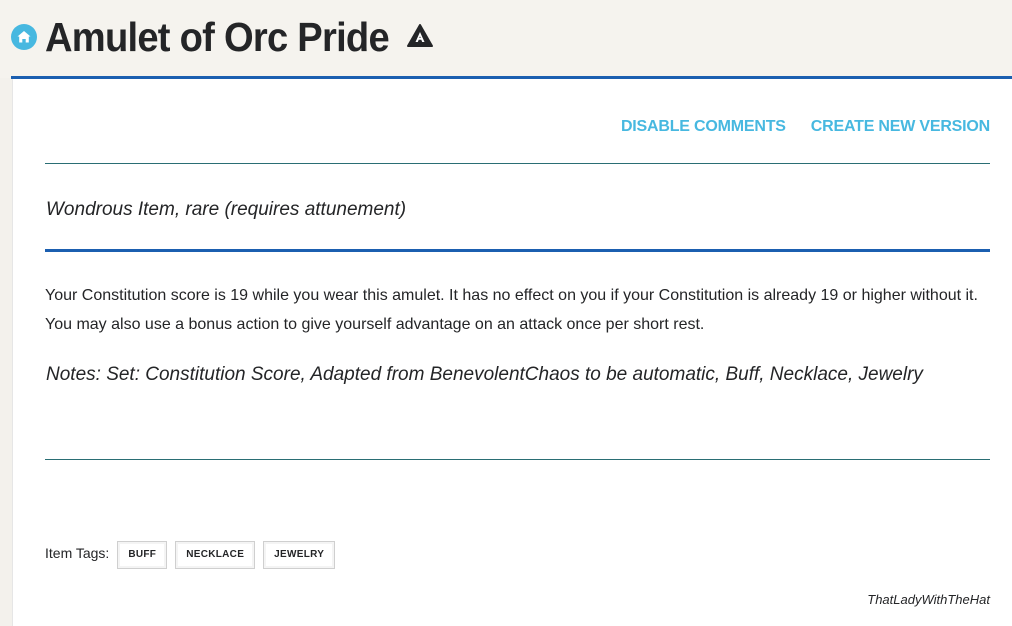 This screenshot has height=626, width=1012. I want to click on page-header: Amulet of Orc Pride, so click(506, 39).